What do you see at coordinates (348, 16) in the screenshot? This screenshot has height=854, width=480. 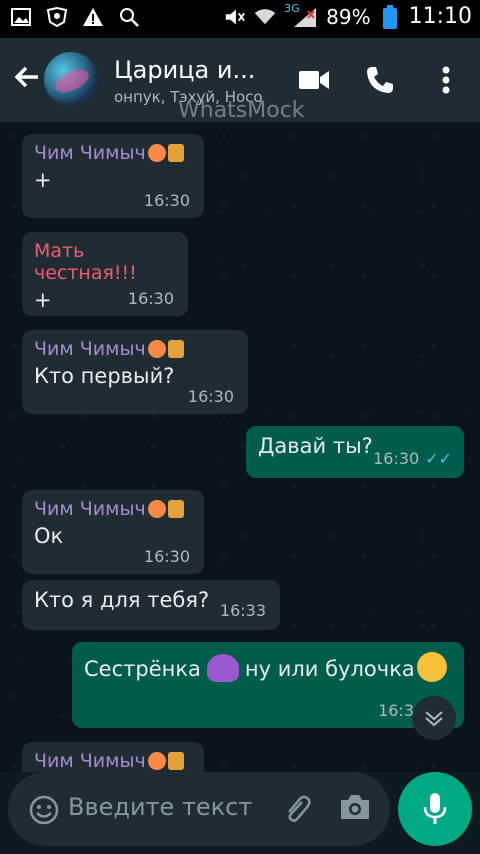 I see `battery-percent: 89%` at bounding box center [348, 16].